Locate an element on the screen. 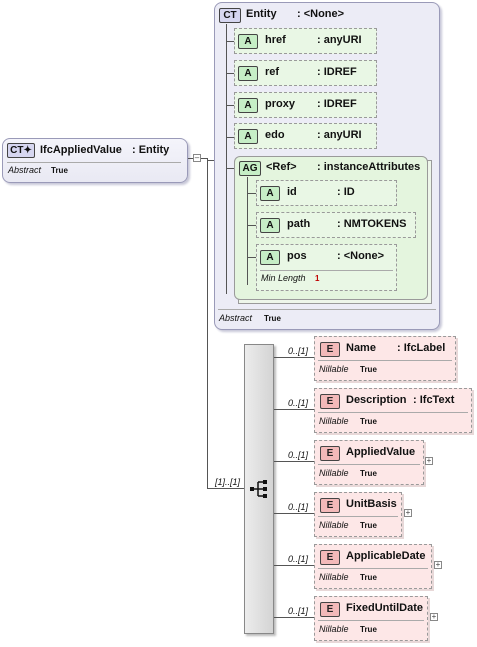  entity-abstract-value: True is located at coordinates (272, 318).